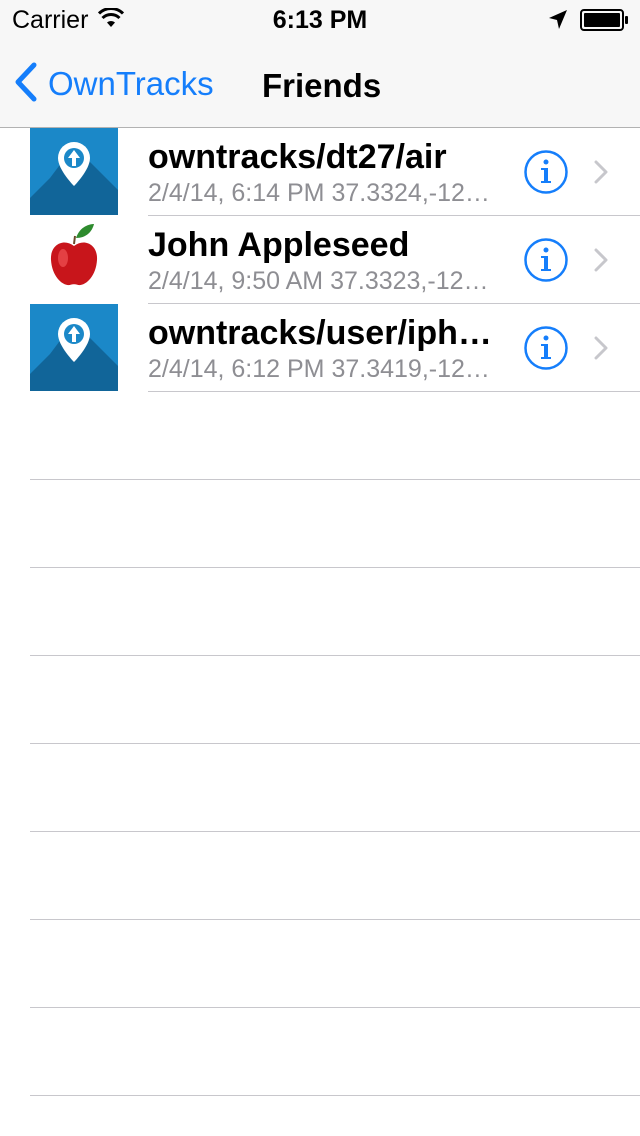 This screenshot has height=1136, width=640. I want to click on navigation-bar: OwnTracks Friends, so click(320, 84).